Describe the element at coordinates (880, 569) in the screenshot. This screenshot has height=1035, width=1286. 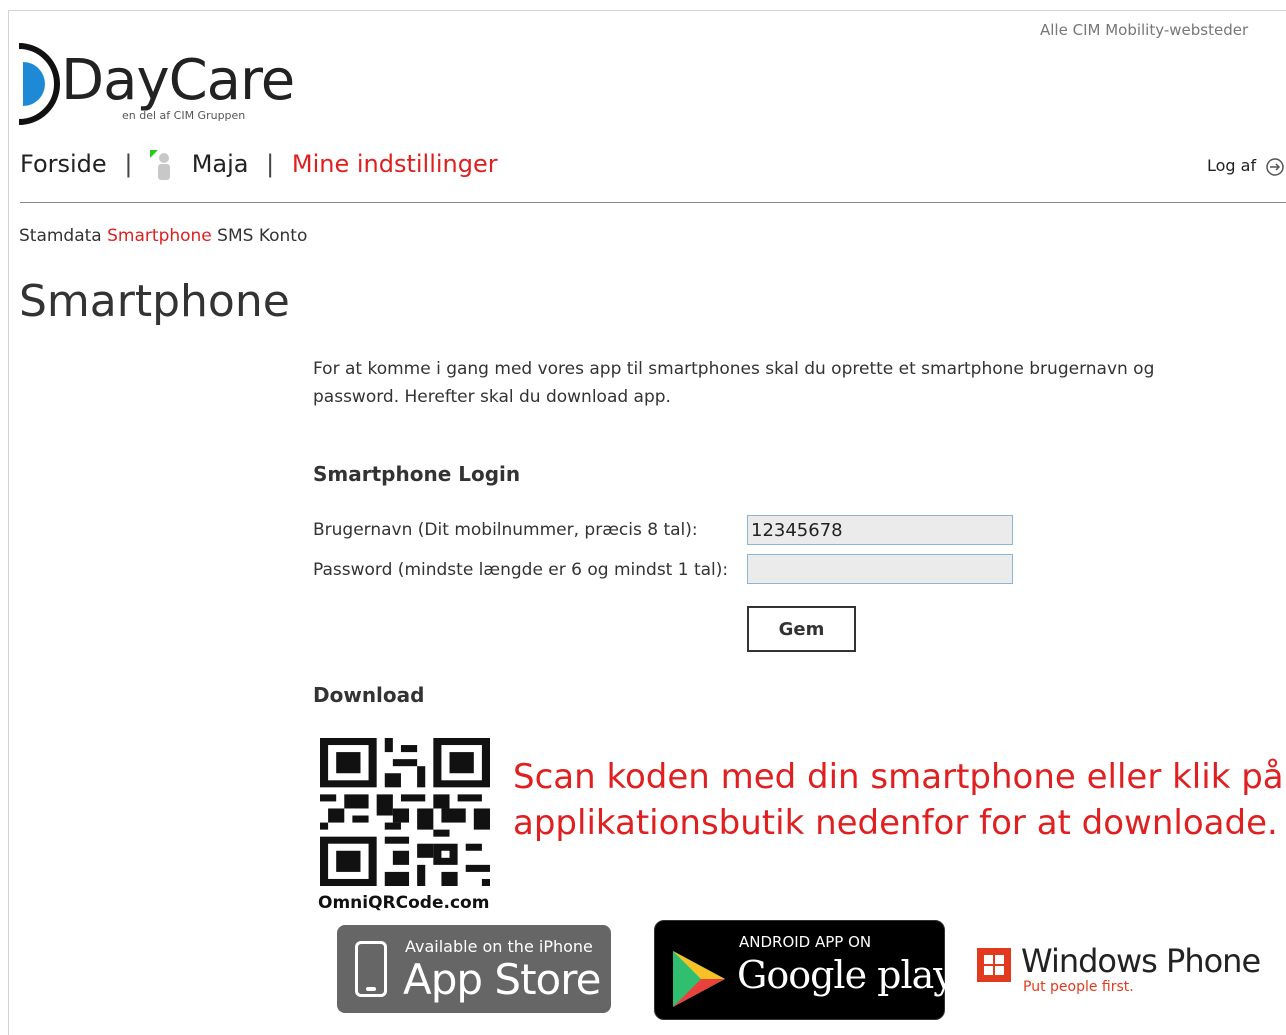
I see `password-input` at that location.